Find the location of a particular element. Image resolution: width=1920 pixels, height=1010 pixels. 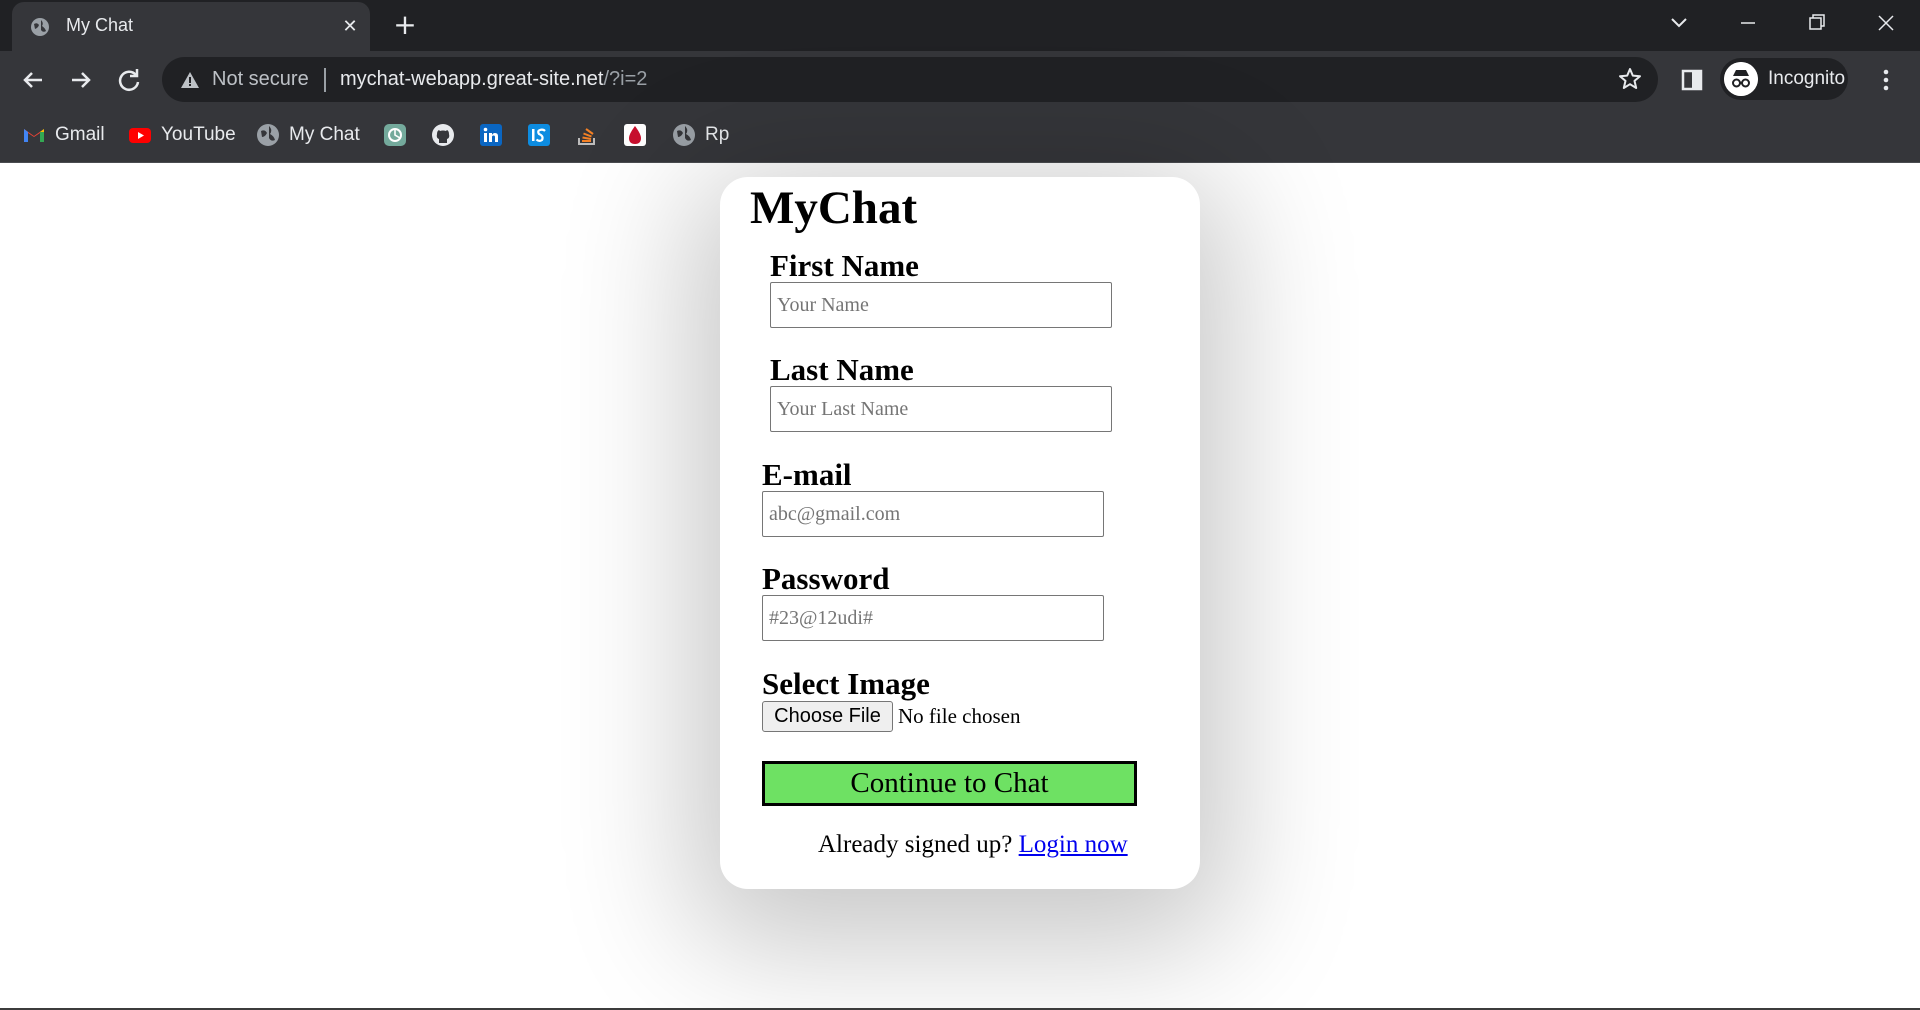

email-input is located at coordinates (933, 514).